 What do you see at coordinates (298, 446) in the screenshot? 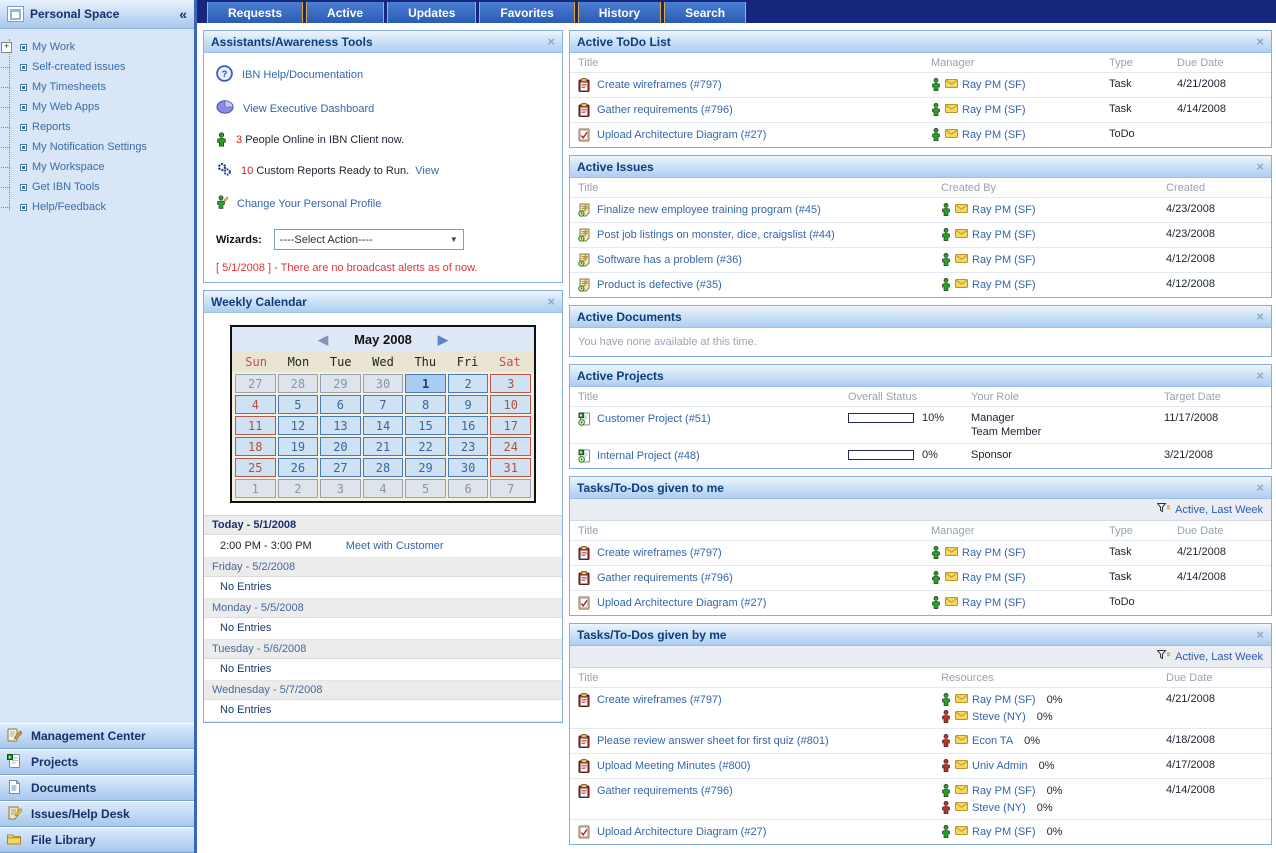
I see `calendar-day: 19` at bounding box center [298, 446].